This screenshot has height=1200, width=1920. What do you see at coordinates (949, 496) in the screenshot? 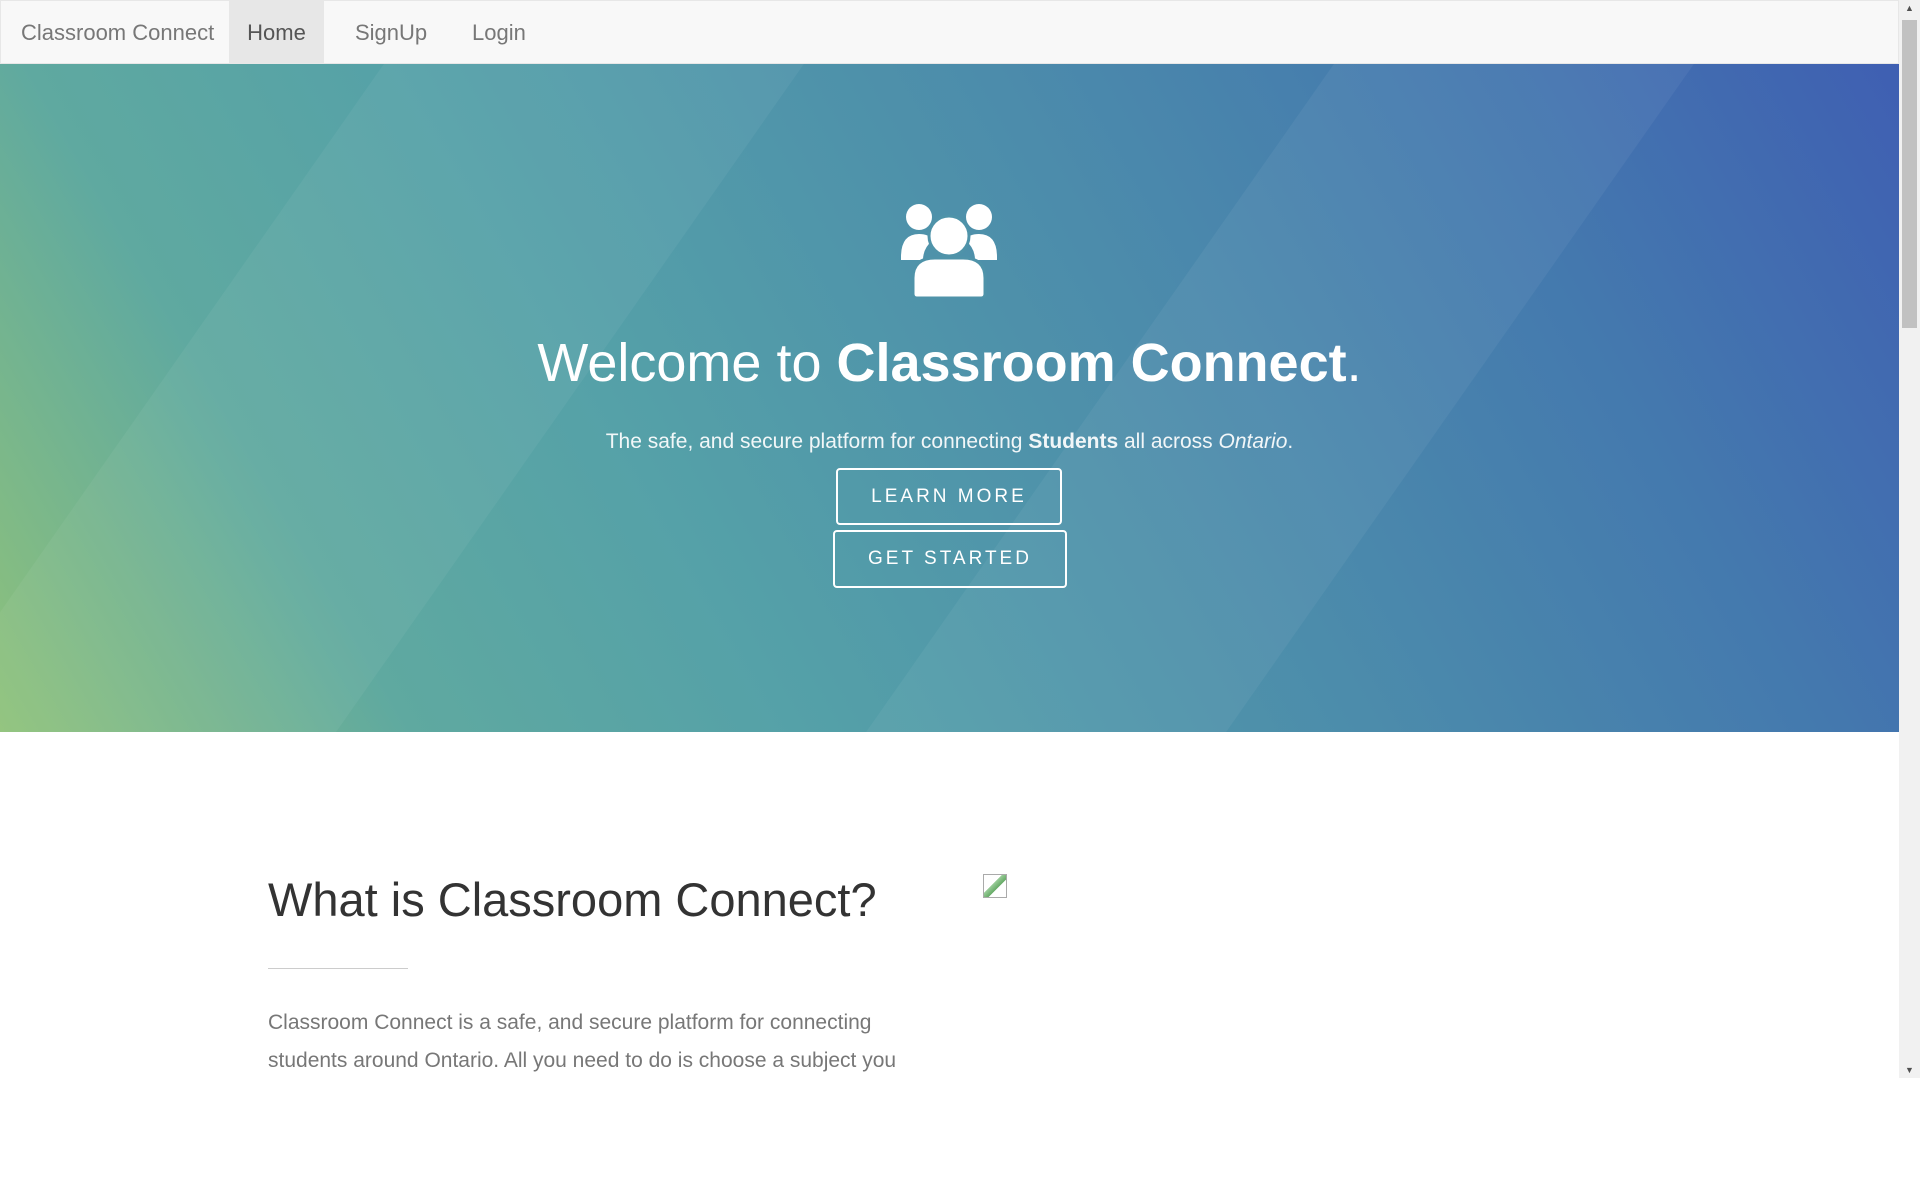
I see `learn-more-button: LEARN MORE` at bounding box center [949, 496].